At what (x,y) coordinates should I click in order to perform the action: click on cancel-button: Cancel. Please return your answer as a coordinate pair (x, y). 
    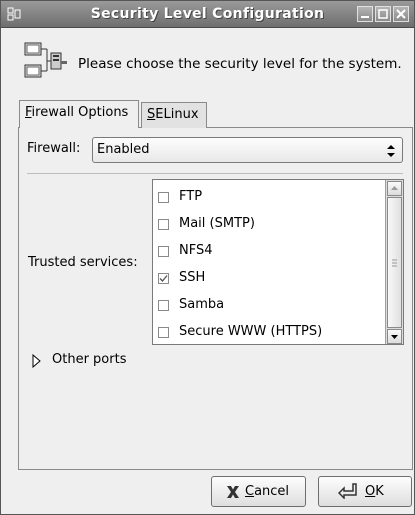
    Looking at the image, I should click on (258, 491).